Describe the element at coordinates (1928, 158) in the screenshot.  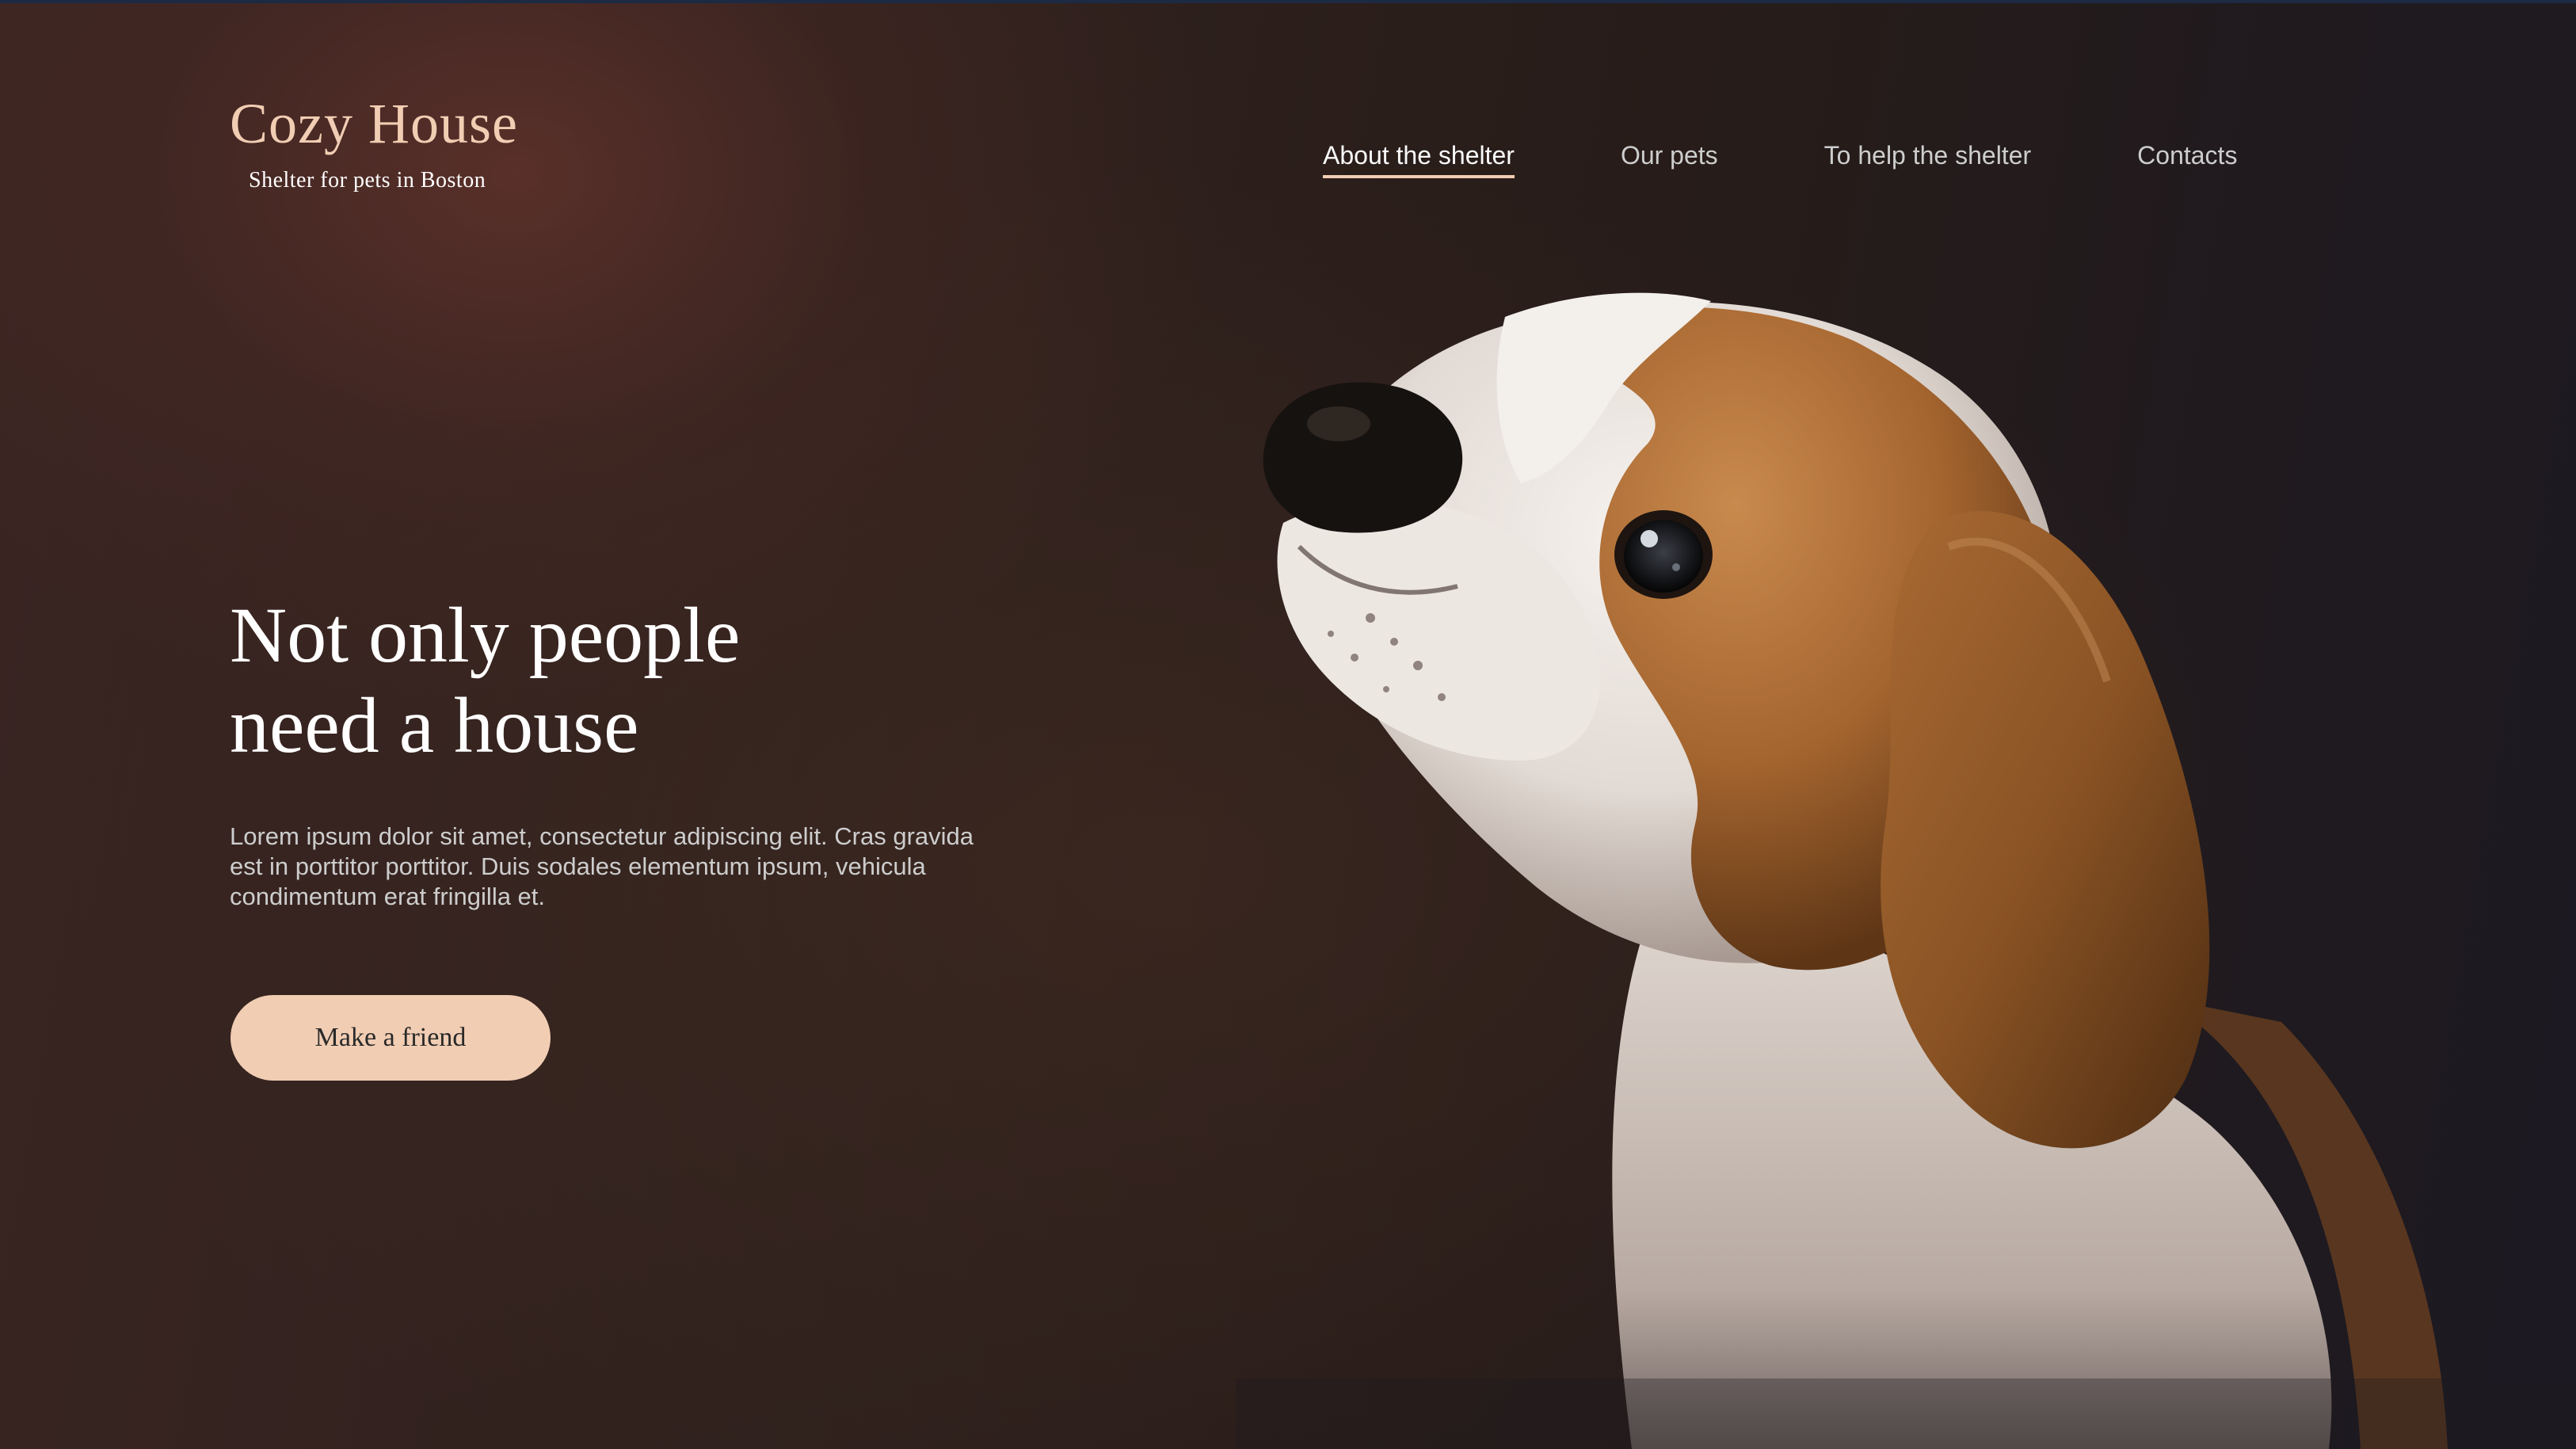
I see `nav-item-help-shelter: To help the shelter` at that location.